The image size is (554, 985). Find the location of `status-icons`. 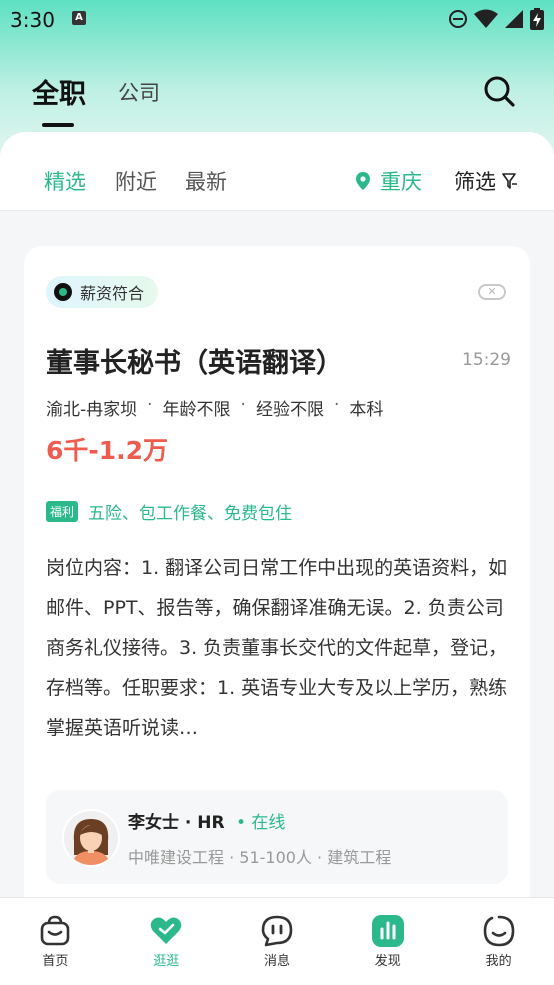

status-icons is located at coordinates (496, 19).